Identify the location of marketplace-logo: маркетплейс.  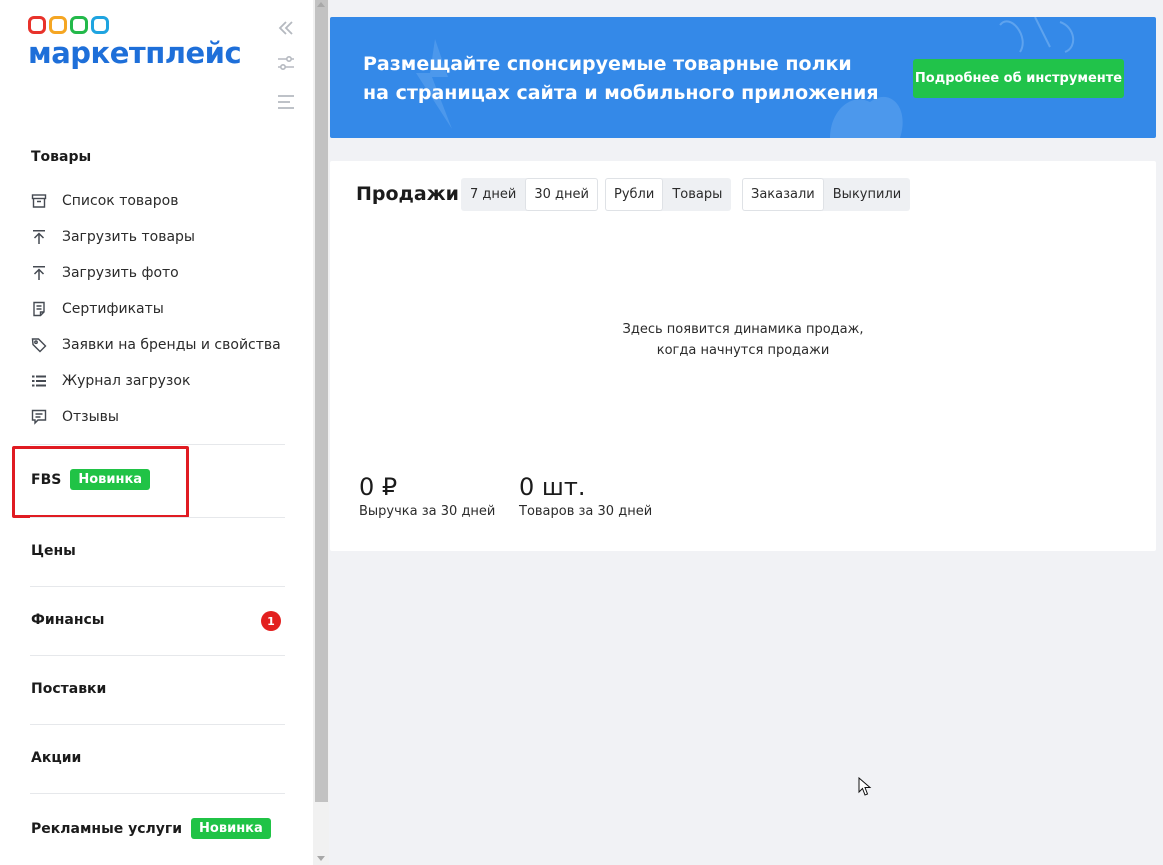
(143, 47).